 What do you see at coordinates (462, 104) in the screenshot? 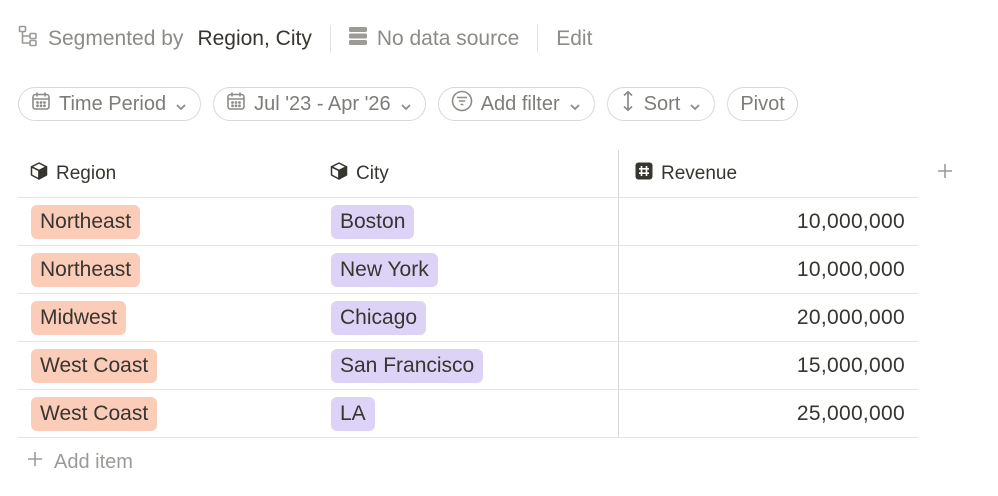
I see `filter-icon` at bounding box center [462, 104].